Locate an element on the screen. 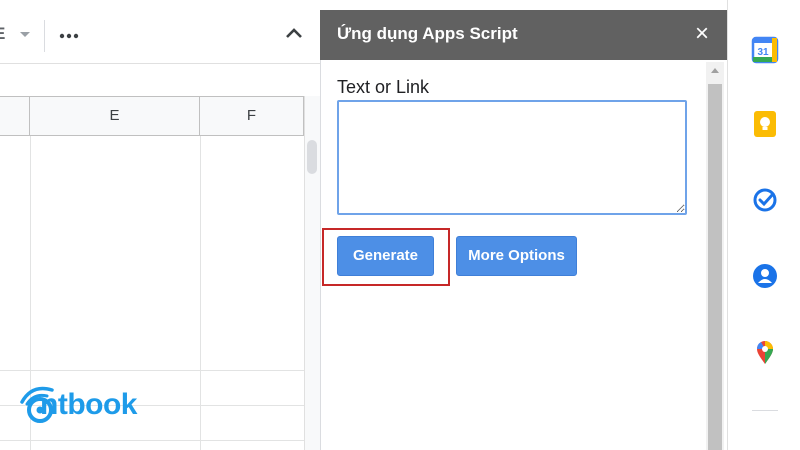 This screenshot has height=450, width=800. text-or-link-label: Text or Link is located at coordinates (383, 87).